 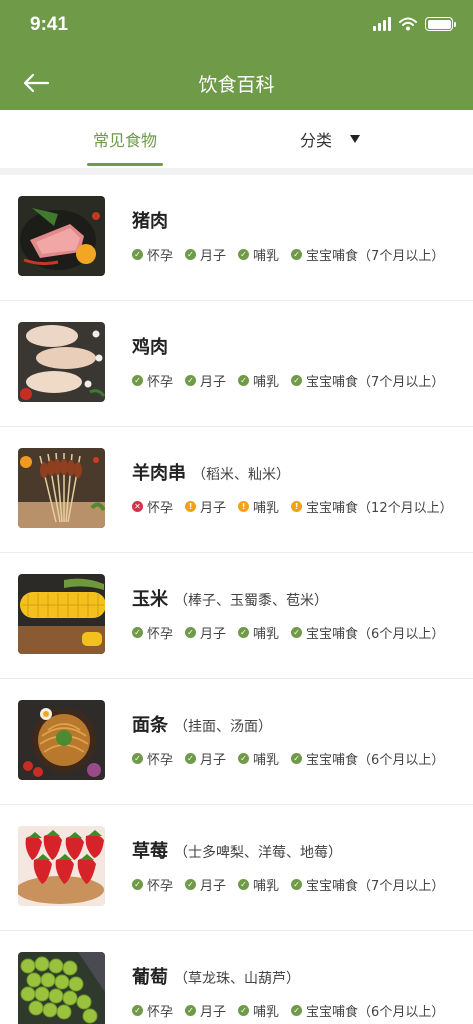 What do you see at coordinates (61, 866) in the screenshot?
I see `strawberry-icon` at bounding box center [61, 866].